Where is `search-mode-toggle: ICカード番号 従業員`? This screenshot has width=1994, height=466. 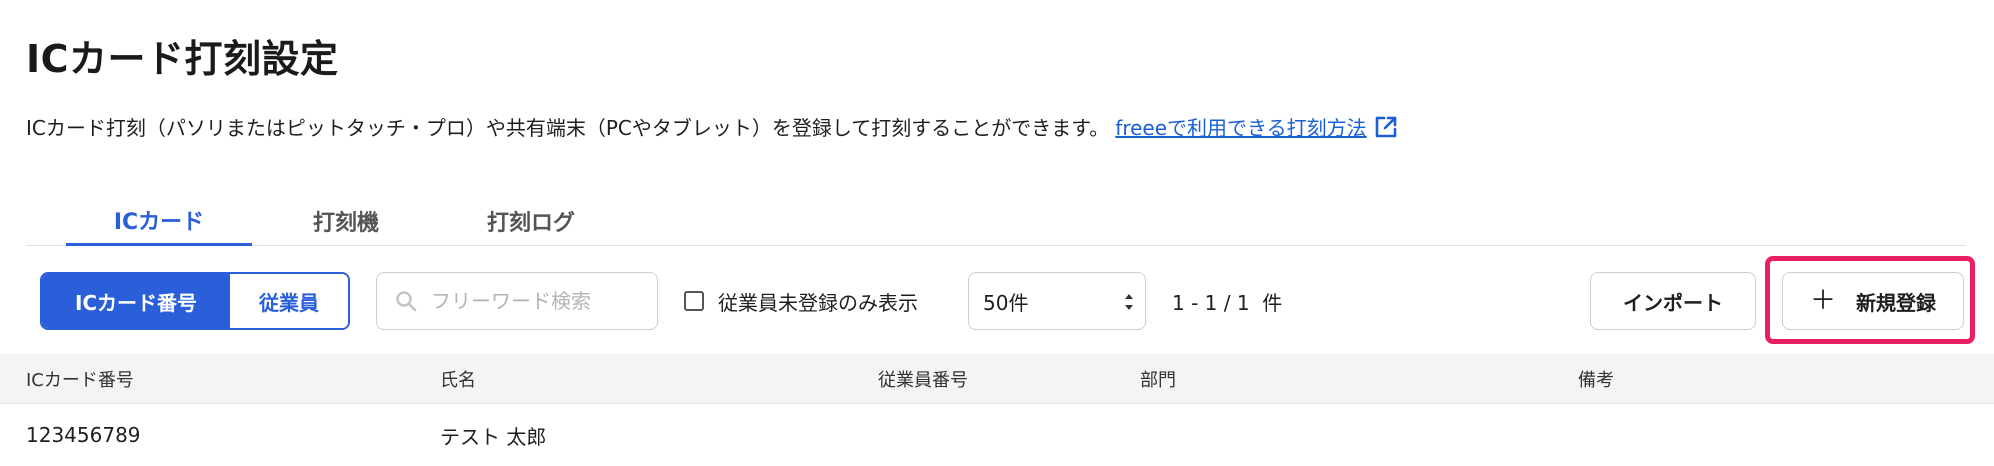
search-mode-toggle: ICカード番号 従業員 is located at coordinates (195, 301).